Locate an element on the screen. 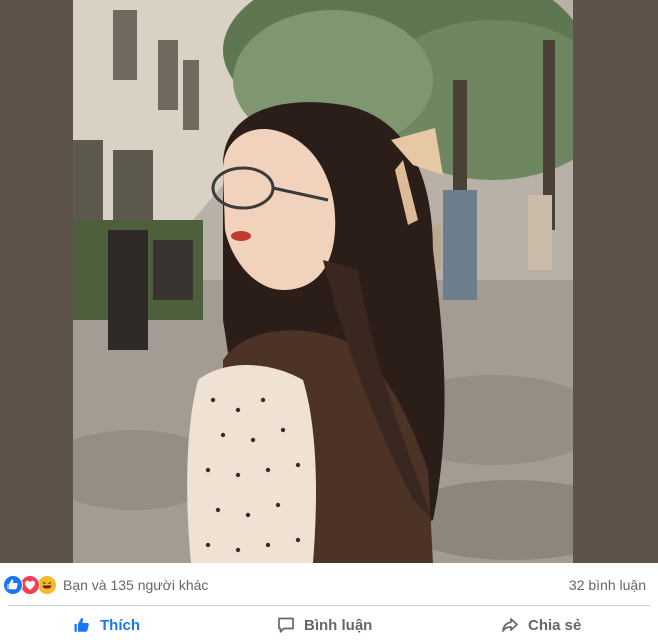 This screenshot has height=644, width=658. comment-button: Bình luận is located at coordinates (324, 625).